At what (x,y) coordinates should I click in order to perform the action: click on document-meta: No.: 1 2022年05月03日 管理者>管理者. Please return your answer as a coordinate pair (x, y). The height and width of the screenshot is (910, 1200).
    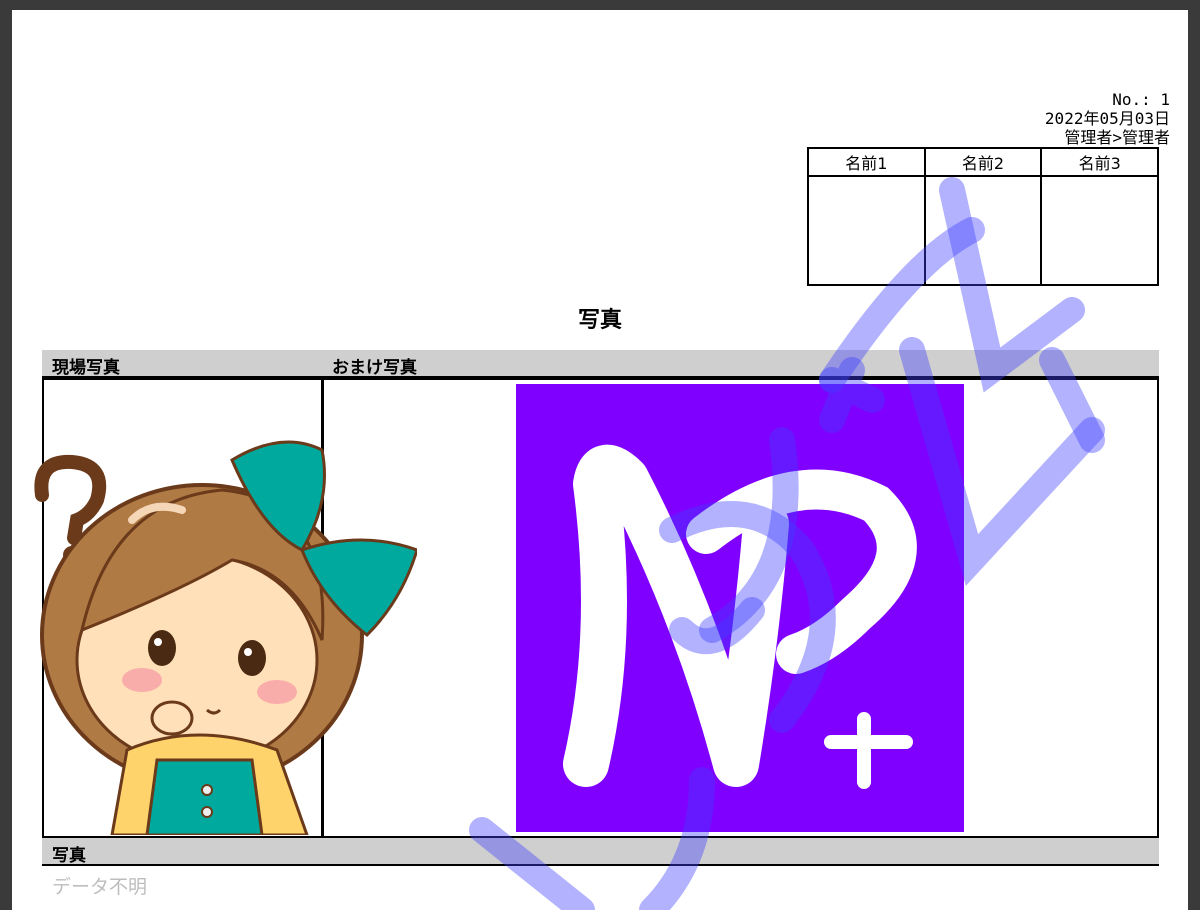
    Looking at the image, I should click on (1107, 118).